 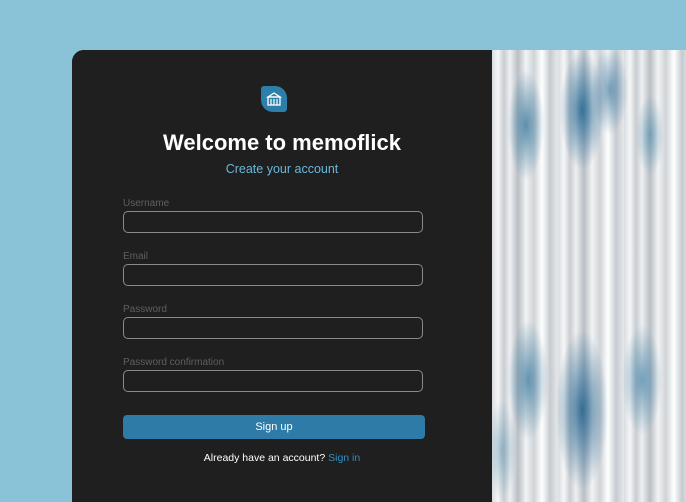 What do you see at coordinates (145, 309) in the screenshot?
I see `password-label: Password` at bounding box center [145, 309].